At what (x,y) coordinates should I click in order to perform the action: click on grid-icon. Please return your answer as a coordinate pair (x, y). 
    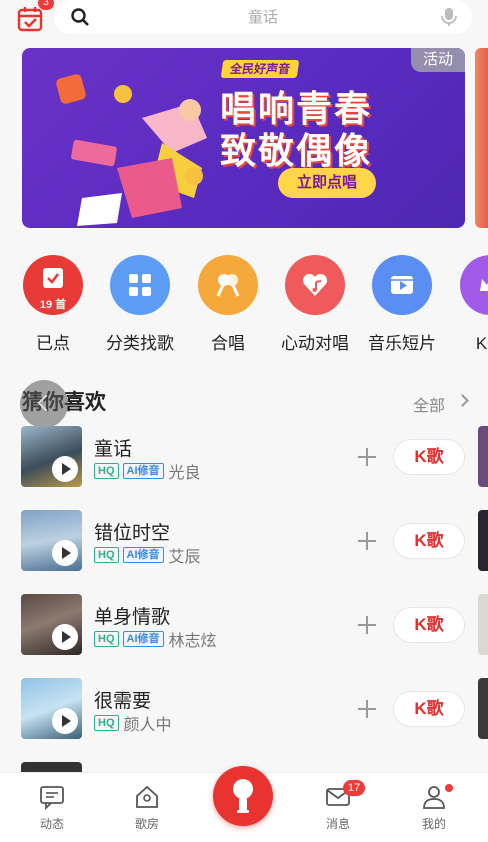
    Looking at the image, I should click on (140, 285).